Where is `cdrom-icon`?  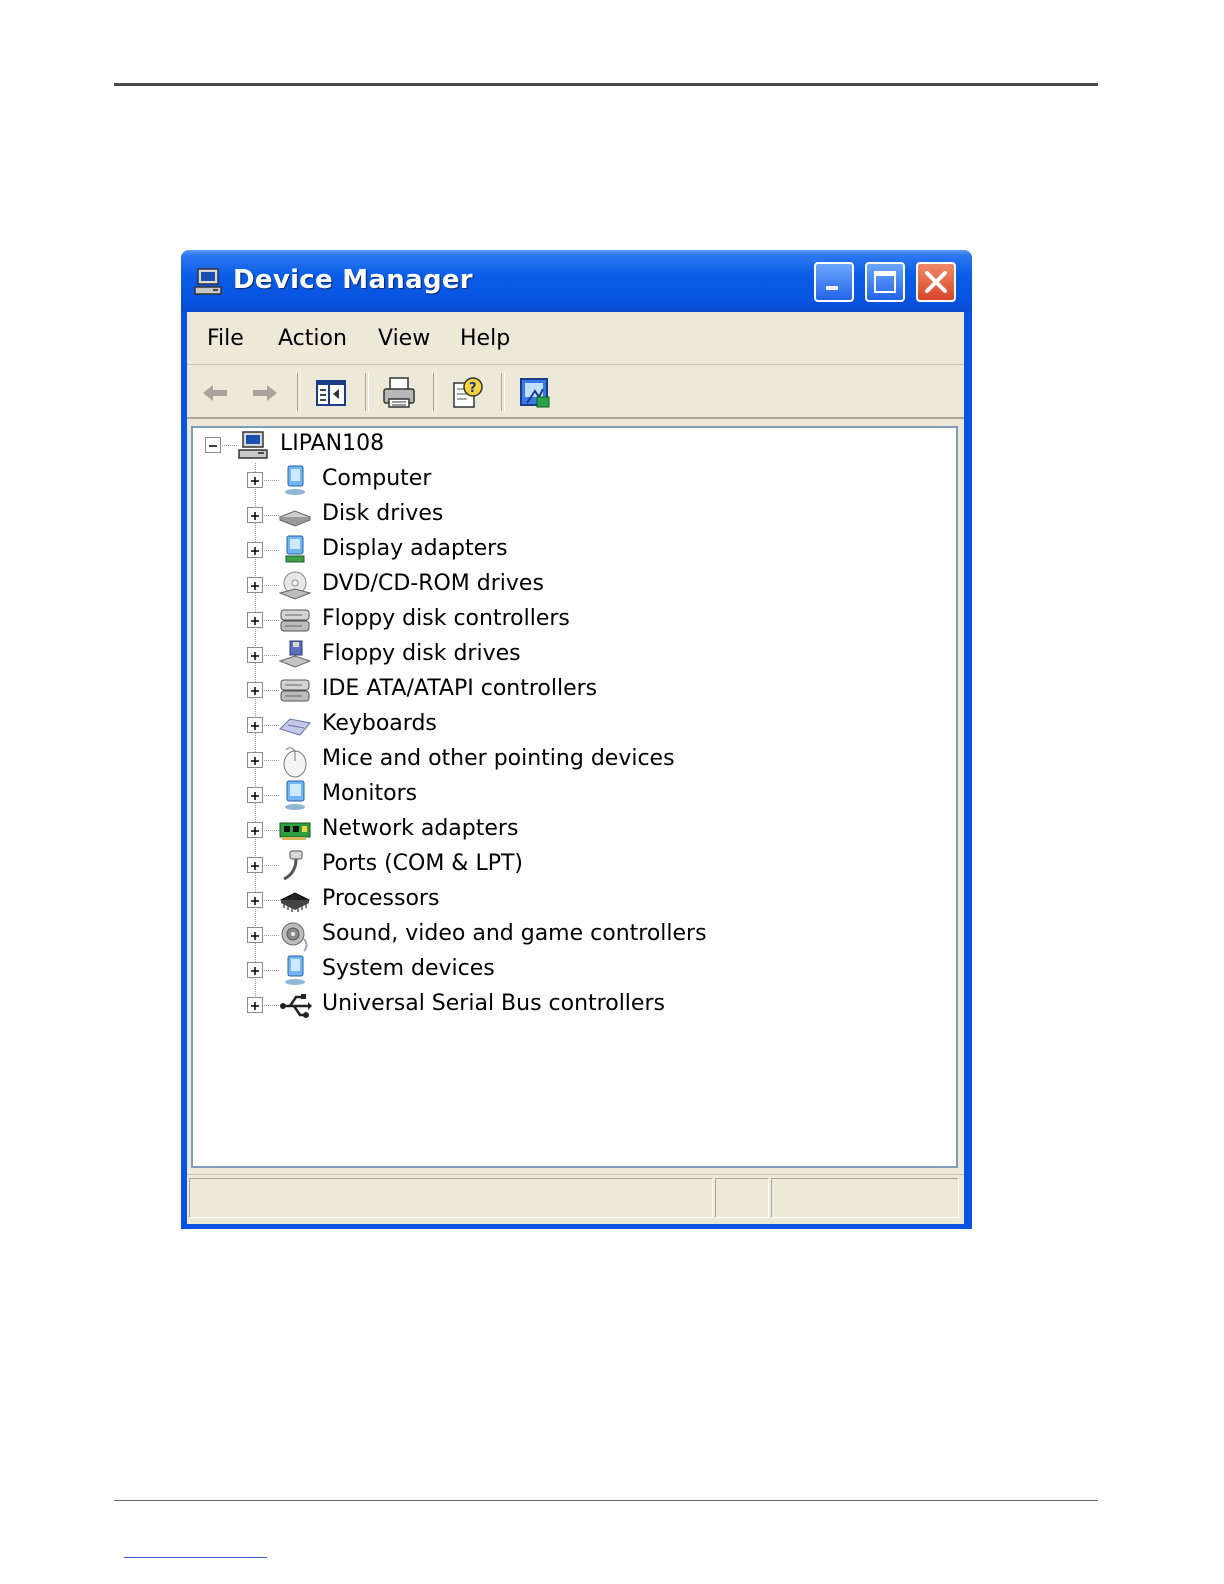
cdrom-icon is located at coordinates (295, 585).